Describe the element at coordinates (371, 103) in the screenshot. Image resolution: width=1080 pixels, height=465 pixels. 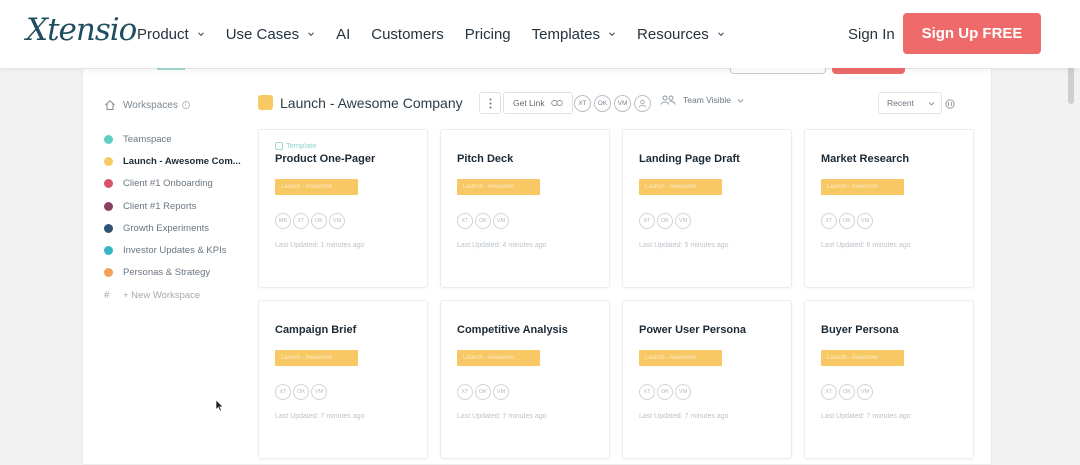
I see `workspace-title: Launch - Awesome Company` at that location.